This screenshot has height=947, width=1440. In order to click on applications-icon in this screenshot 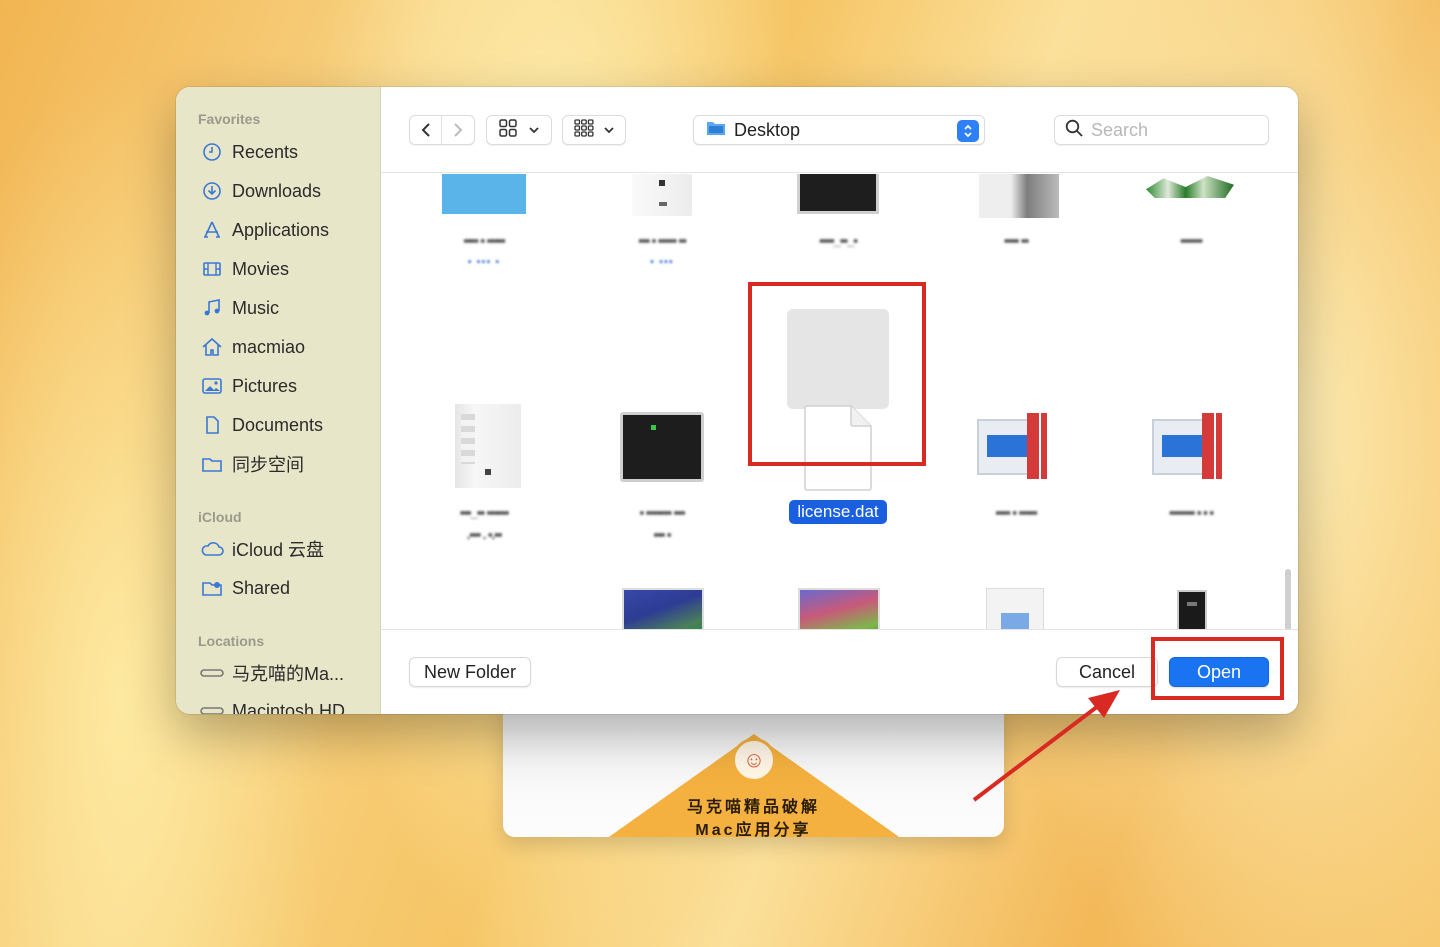, I will do `click(212, 230)`.